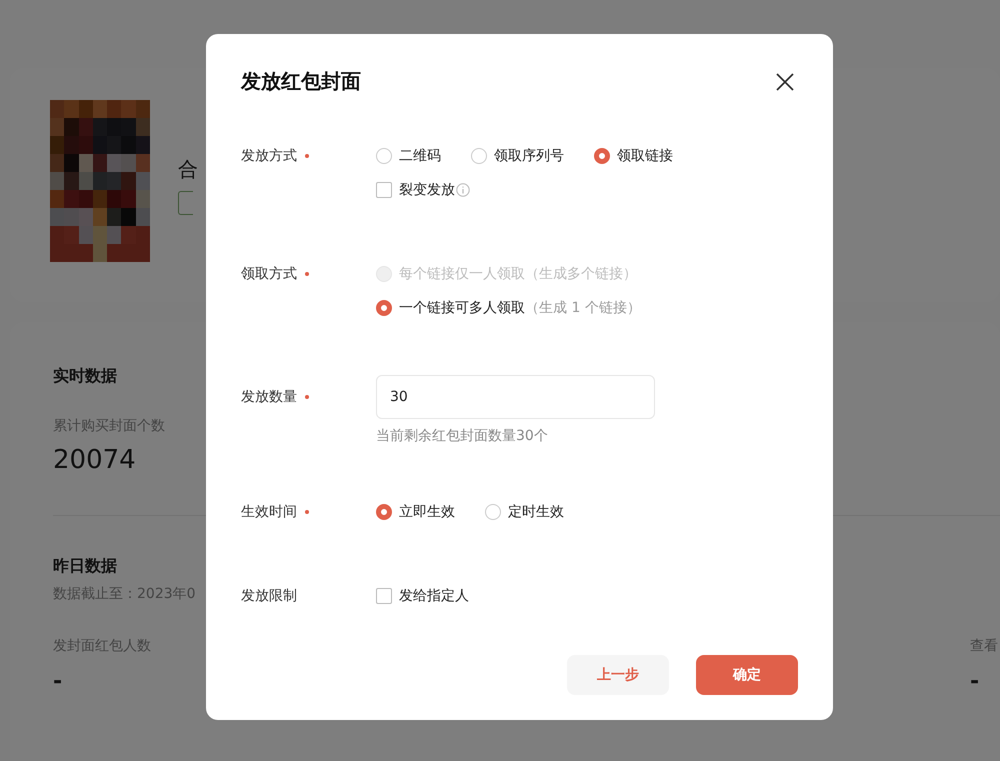  I want to click on dialog-title: 发放红包封面, so click(301, 81).